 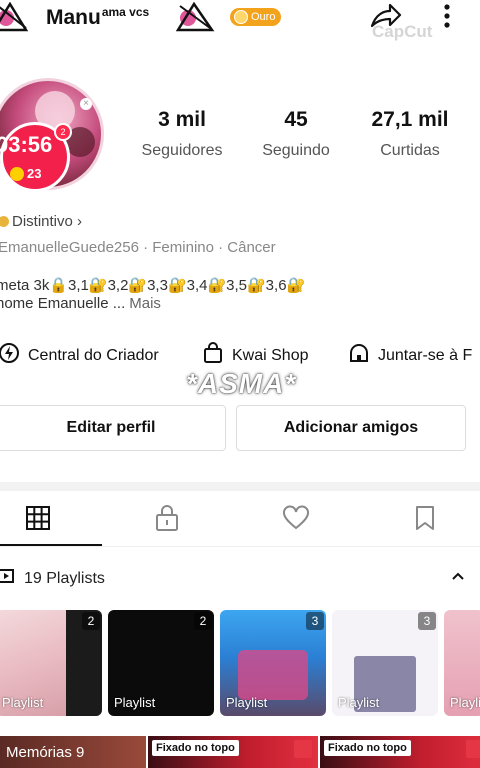 I want to click on likes-count: 27,1 mil, so click(x=410, y=119).